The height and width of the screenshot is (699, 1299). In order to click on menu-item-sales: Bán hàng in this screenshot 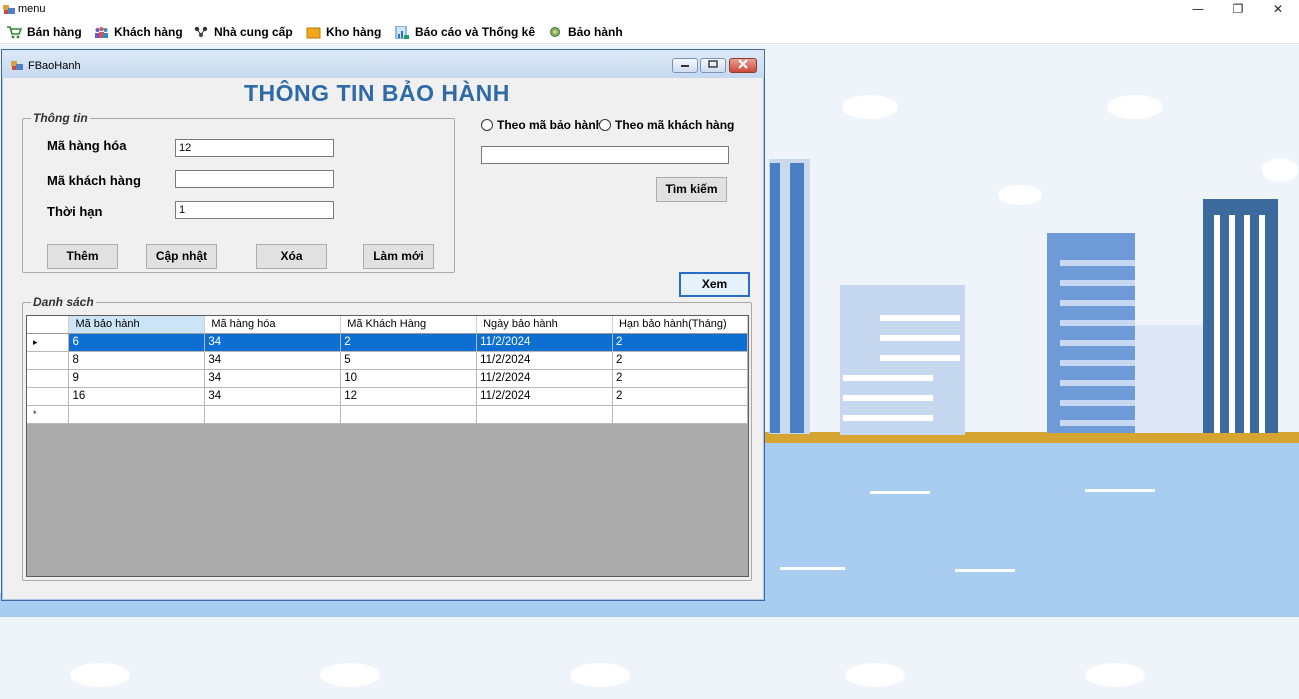, I will do `click(44, 32)`.